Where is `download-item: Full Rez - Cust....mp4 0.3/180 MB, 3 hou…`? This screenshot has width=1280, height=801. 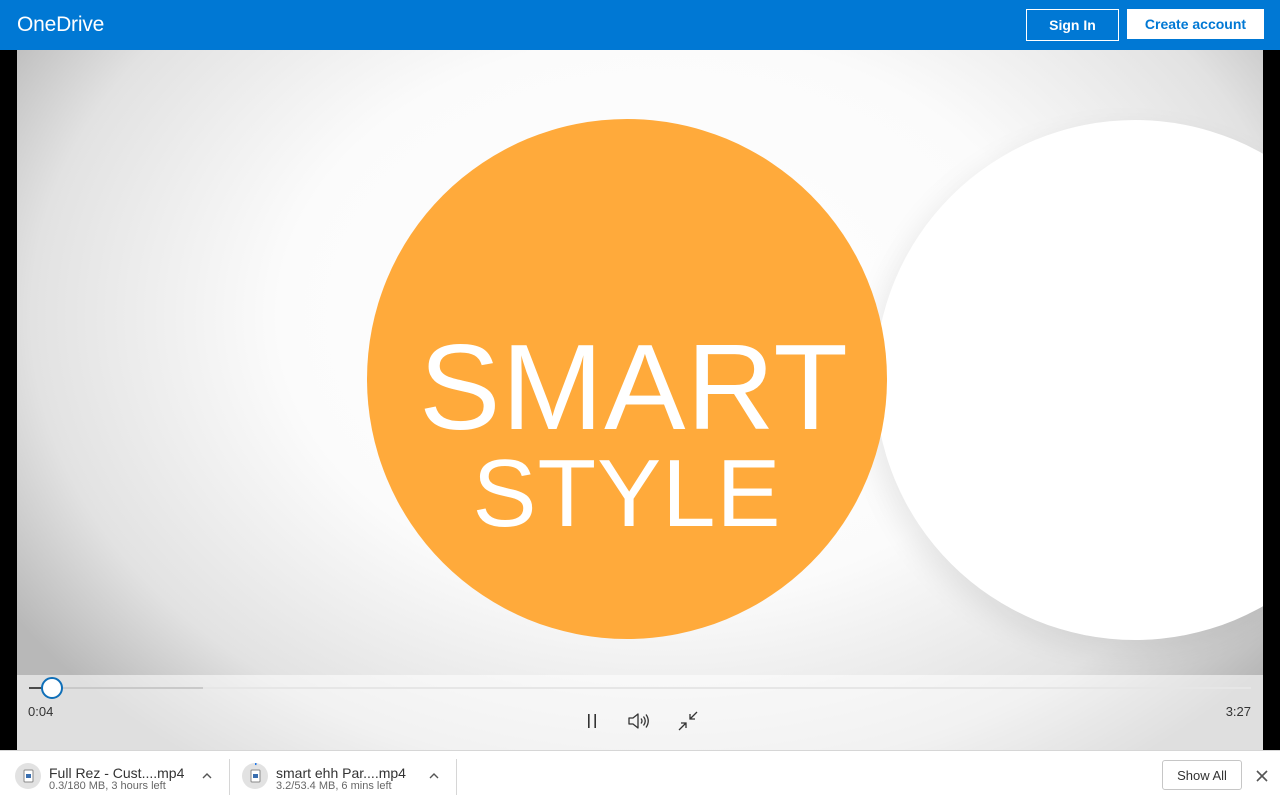 download-item: Full Rez - Cust....mp4 0.3/180 MB, 3 hou… is located at coordinates (114, 776).